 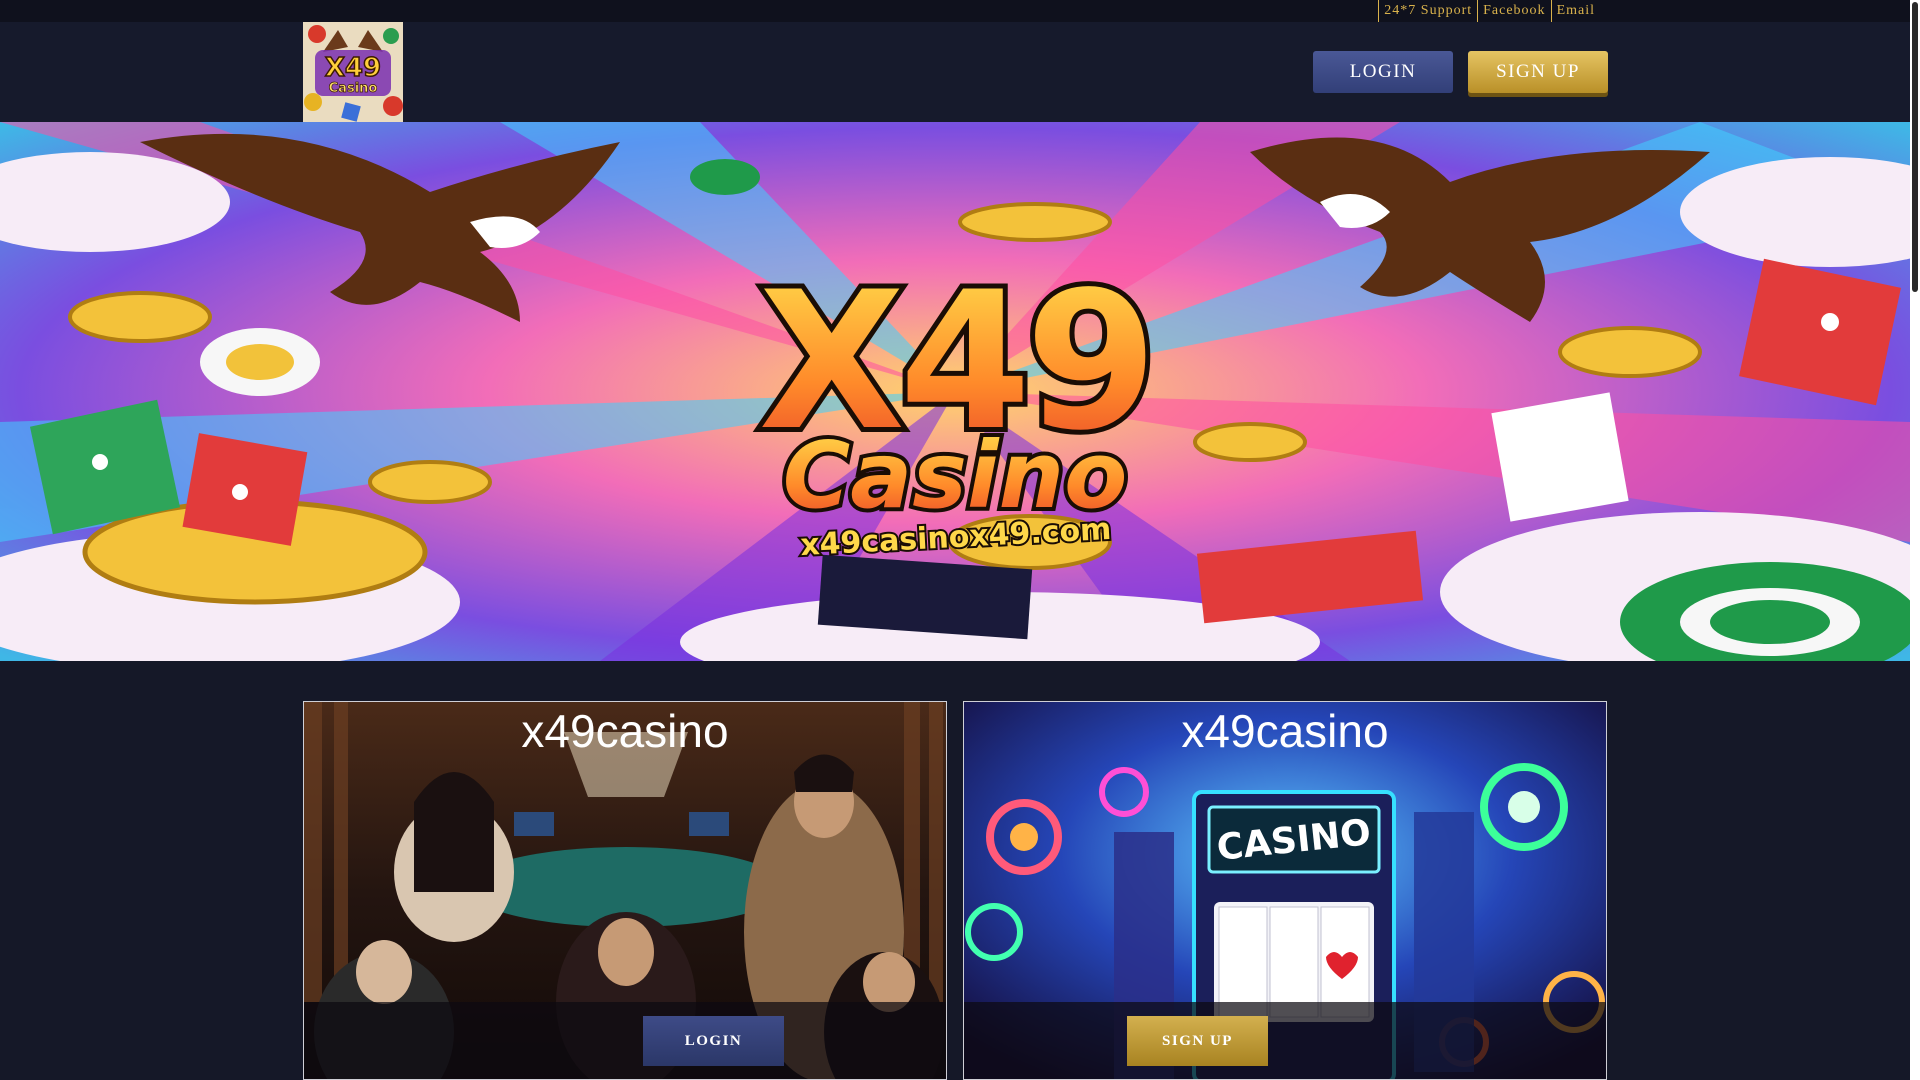 I want to click on support-link: 24*7 Support, so click(x=1427, y=11).